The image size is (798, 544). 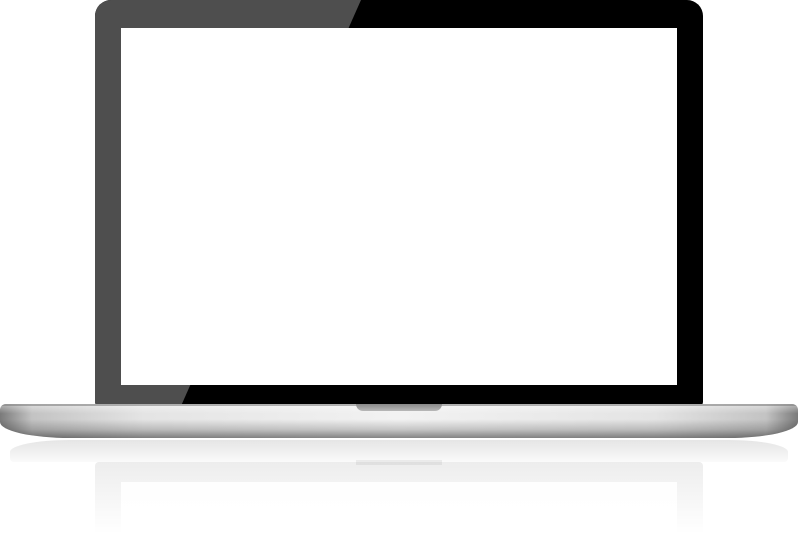 What do you see at coordinates (399, 407) in the screenshot?
I see `lid-opening-notch` at bounding box center [399, 407].